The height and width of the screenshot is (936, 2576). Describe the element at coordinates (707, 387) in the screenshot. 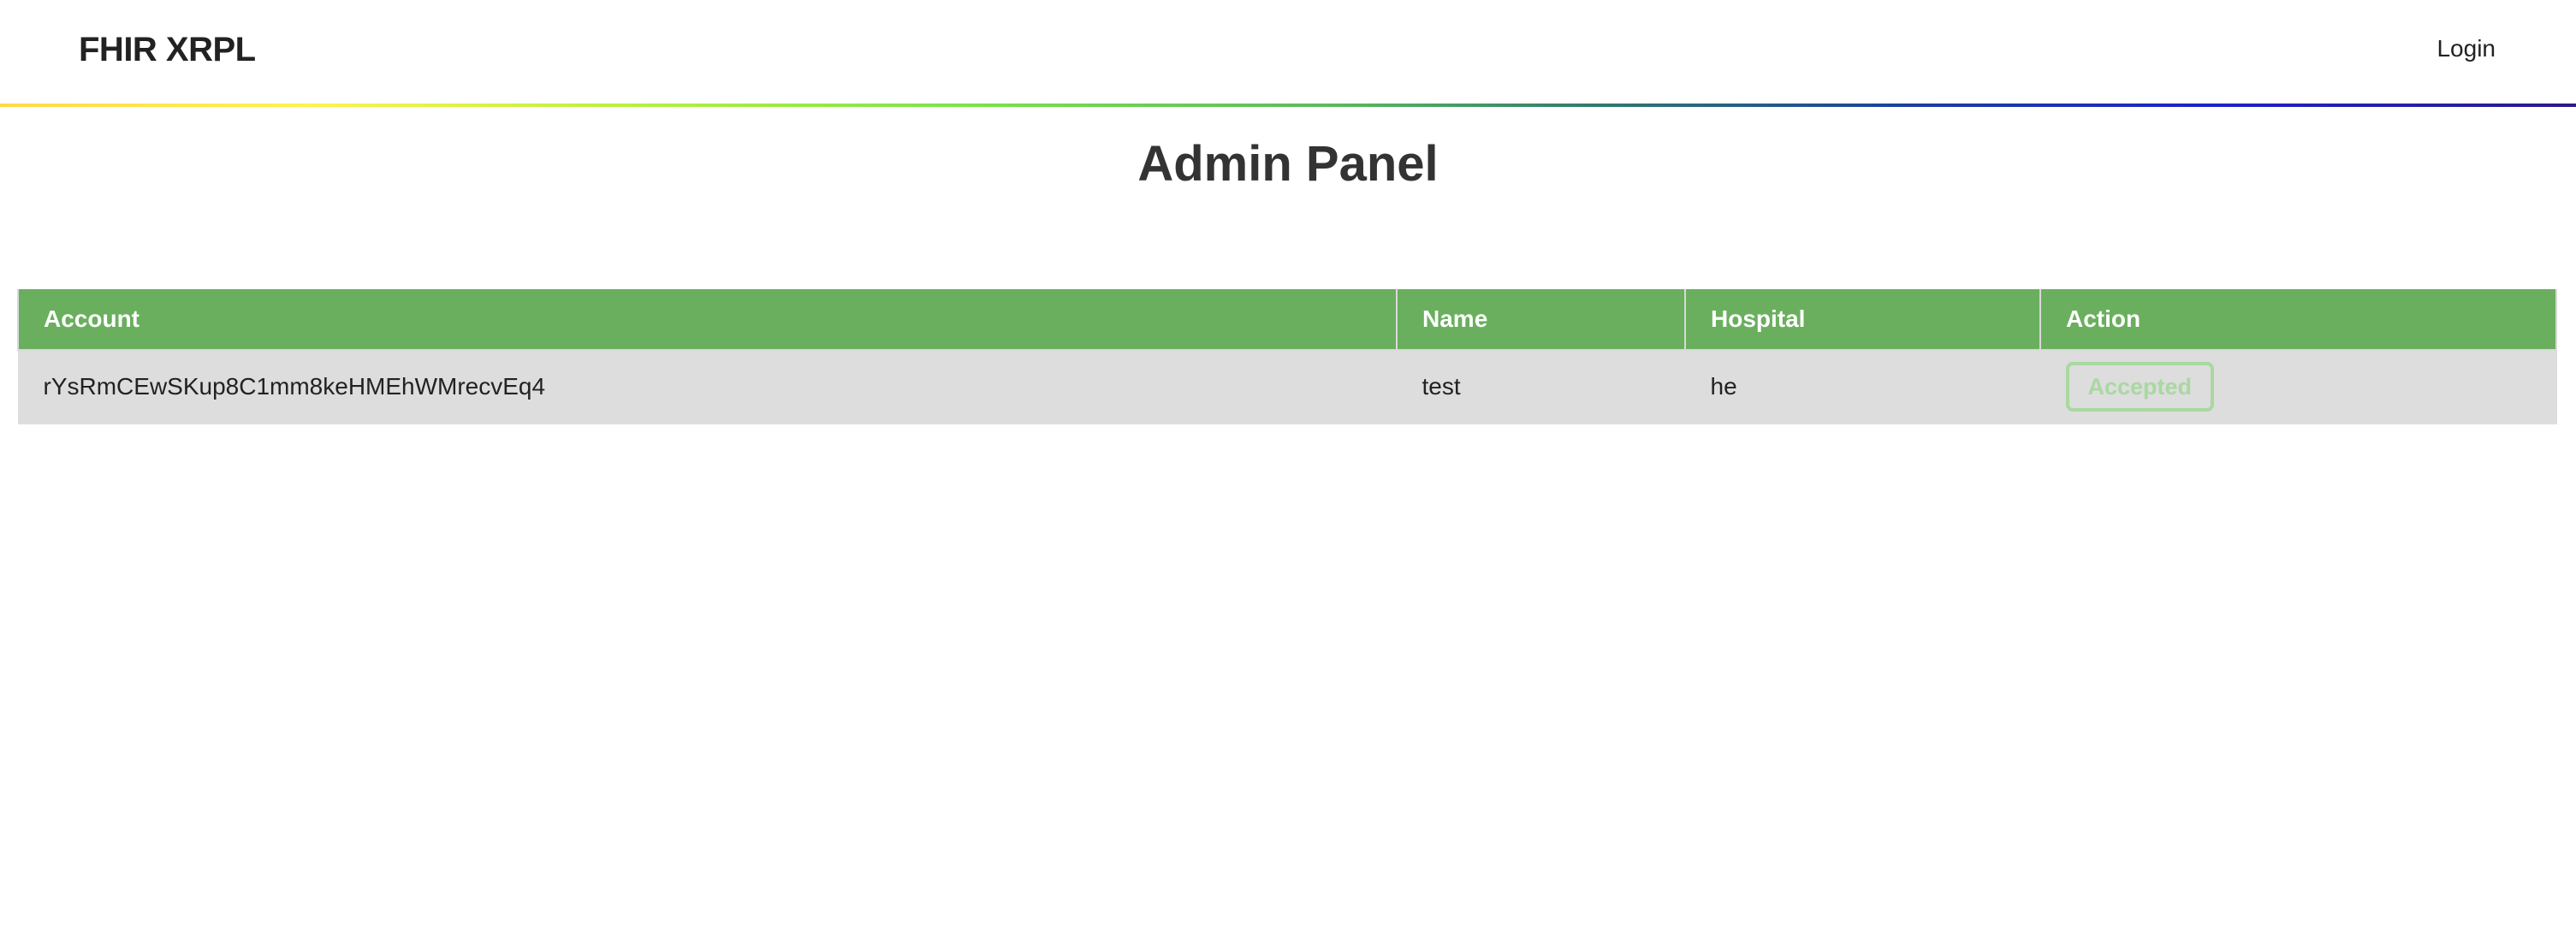

I see `cell-account: rYsRmCEwSKup8C1mm8keHMEhWMrecvEq4` at that location.